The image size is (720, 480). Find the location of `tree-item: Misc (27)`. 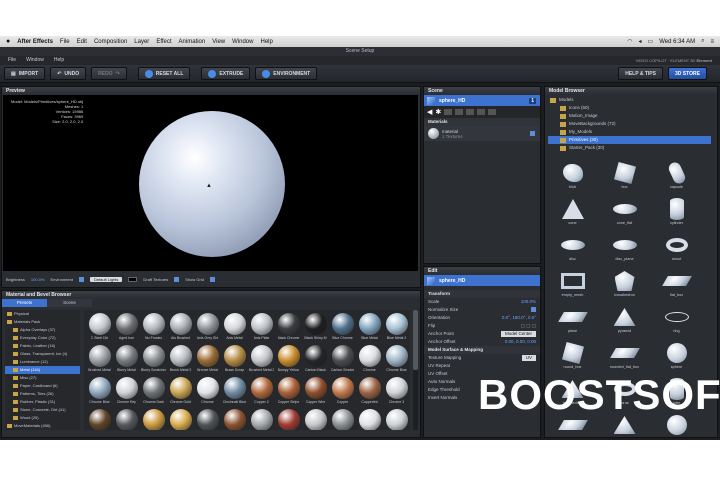

tree-item: Misc (27) is located at coordinates (42, 378).